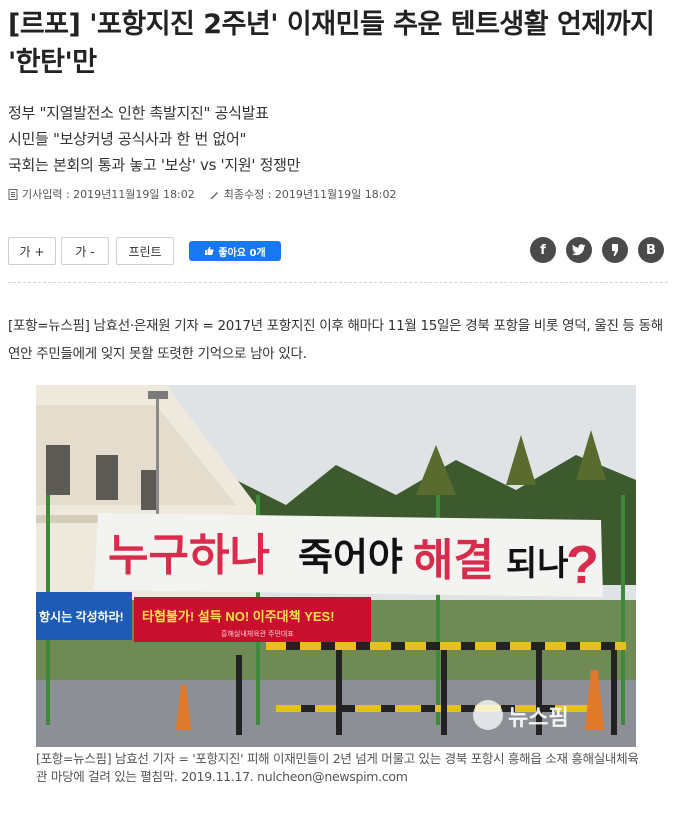  I want to click on facebook-like-button: 좋아요 0개, so click(235, 251).